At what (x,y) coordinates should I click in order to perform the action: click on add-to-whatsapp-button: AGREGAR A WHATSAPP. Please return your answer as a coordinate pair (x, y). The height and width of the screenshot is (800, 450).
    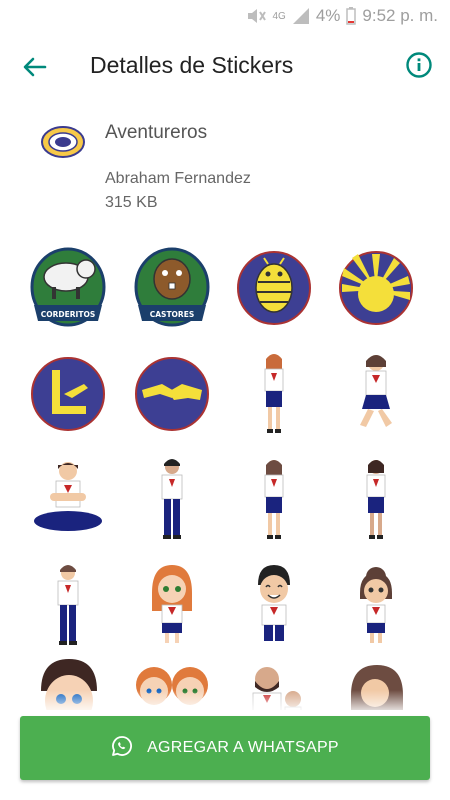
    Looking at the image, I should click on (225, 748).